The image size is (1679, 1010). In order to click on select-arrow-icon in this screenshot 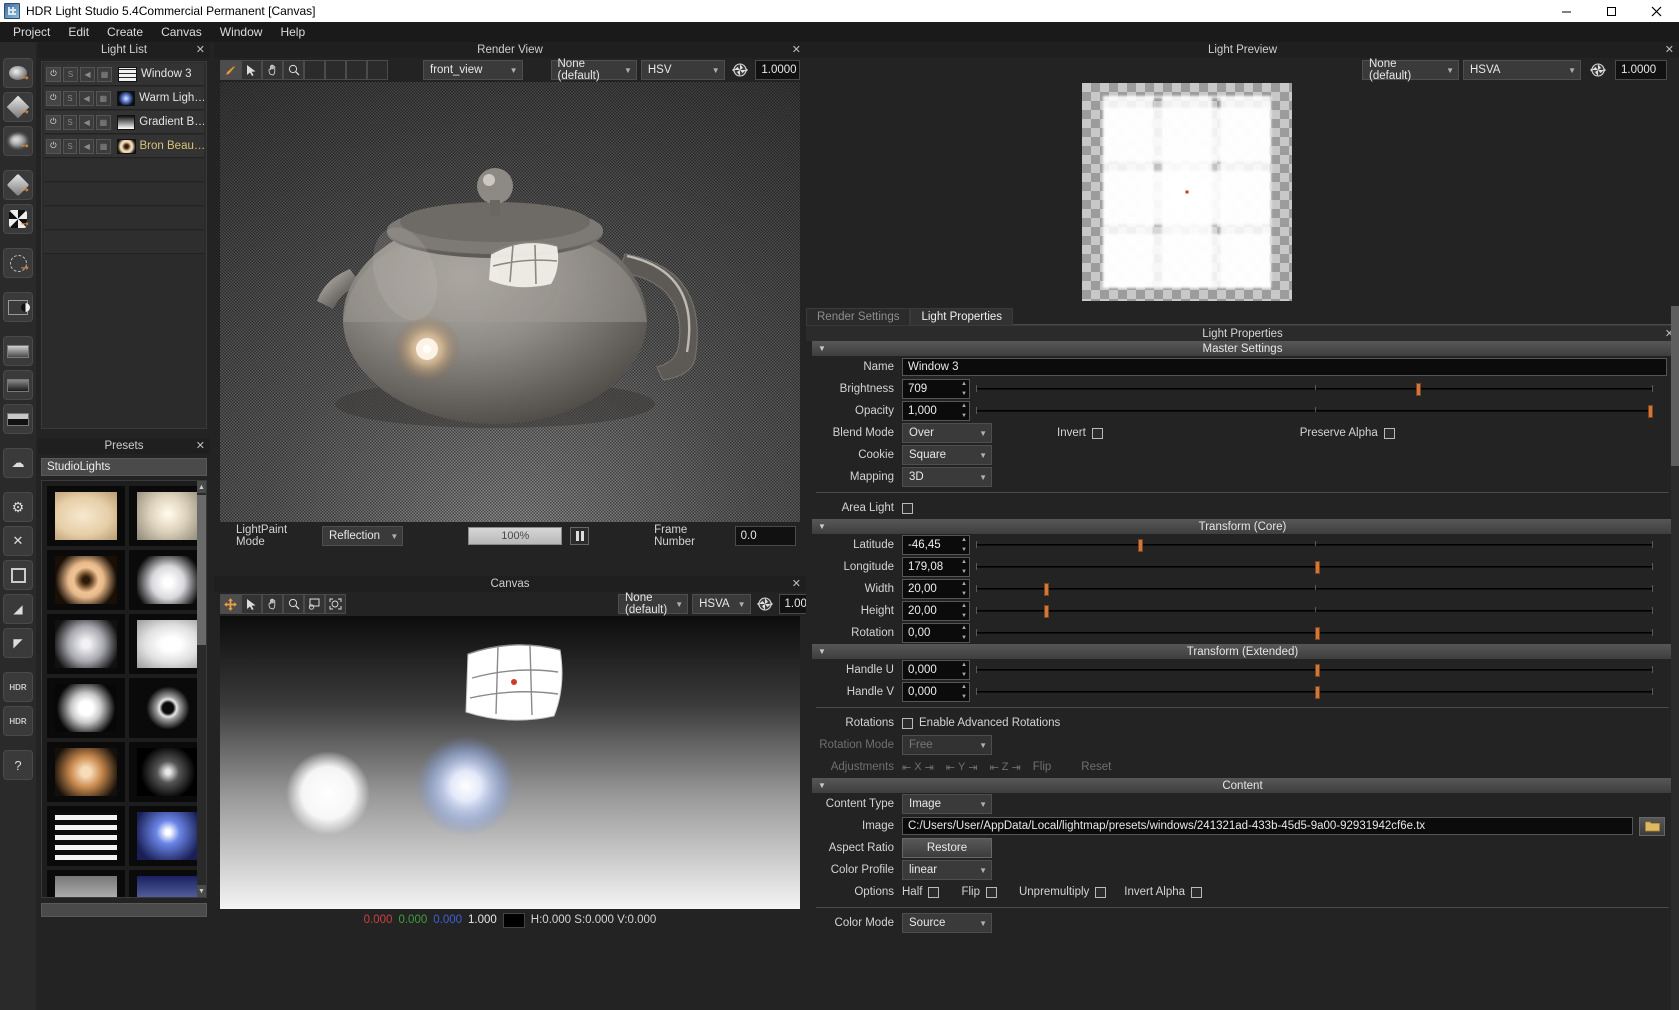, I will do `click(251, 70)`.